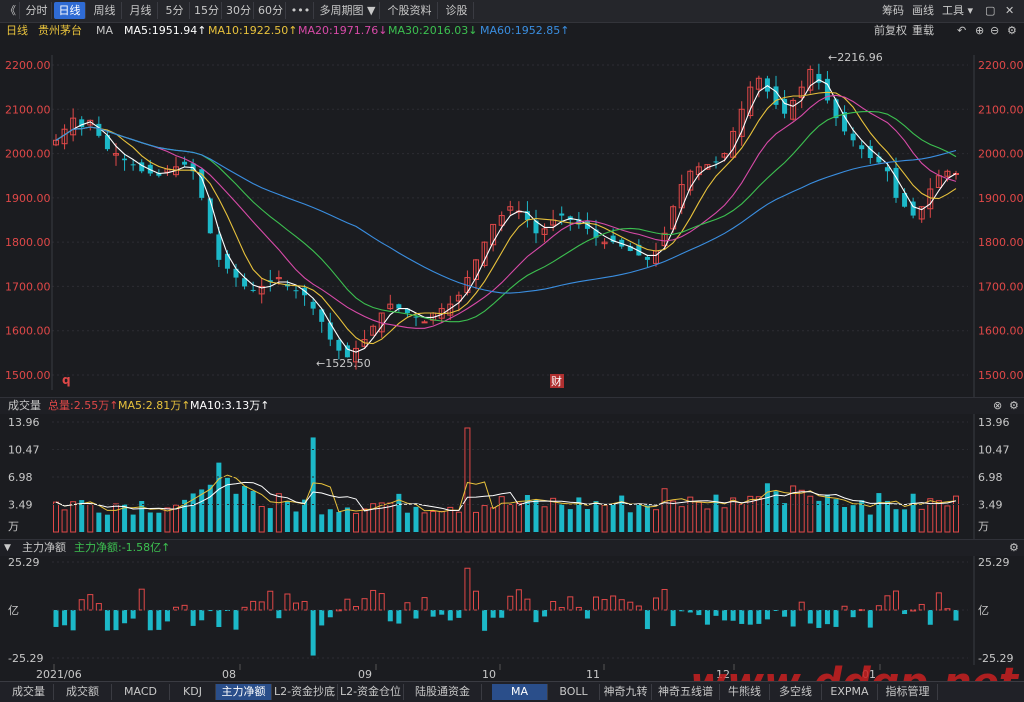 This screenshot has height=702, width=1024. What do you see at coordinates (424, 322) in the screenshot?
I see `candle-body-up` at bounding box center [424, 322].